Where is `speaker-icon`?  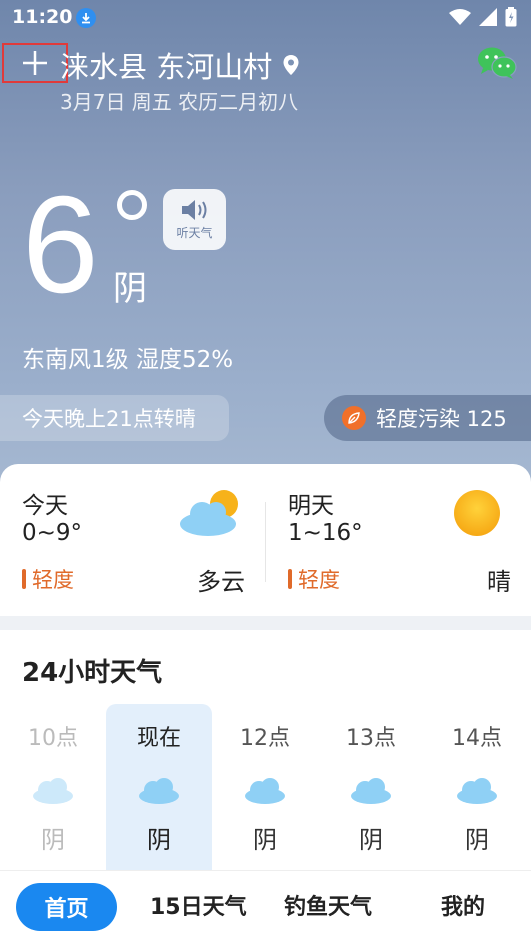 speaker-icon is located at coordinates (193, 210).